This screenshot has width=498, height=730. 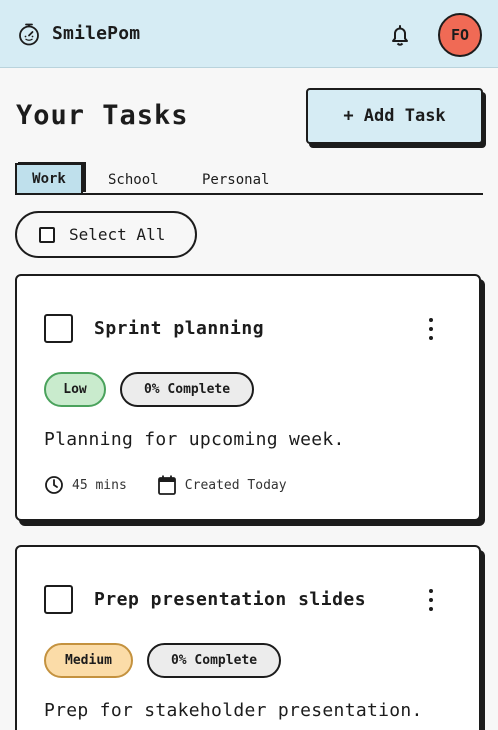 What do you see at coordinates (96, 33) in the screenshot?
I see `app-name: SmilePom` at bounding box center [96, 33].